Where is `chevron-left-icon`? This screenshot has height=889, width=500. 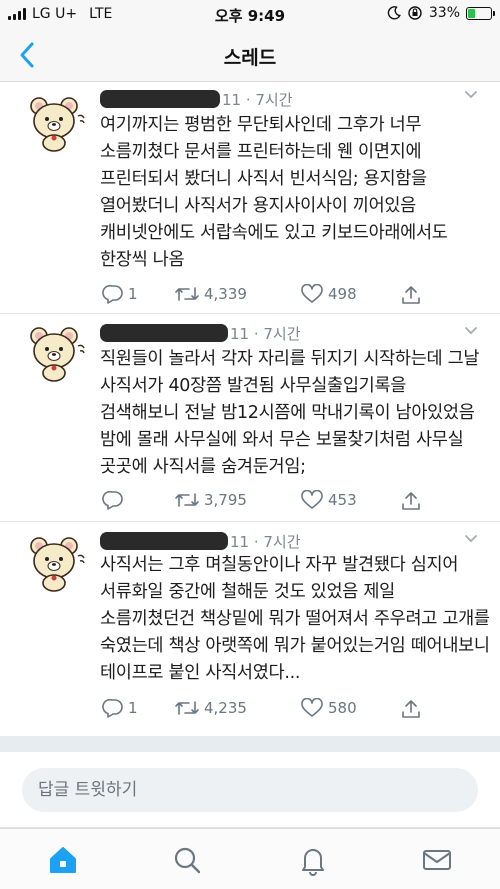 chevron-left-icon is located at coordinates (27, 55).